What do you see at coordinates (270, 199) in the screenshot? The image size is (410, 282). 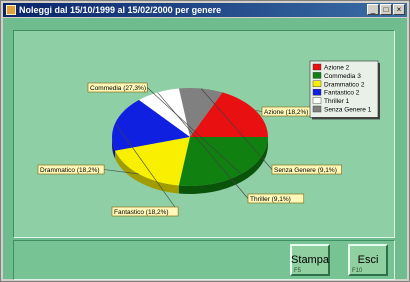 I see `svg-text: Thriller (9,1%)` at bounding box center [270, 199].